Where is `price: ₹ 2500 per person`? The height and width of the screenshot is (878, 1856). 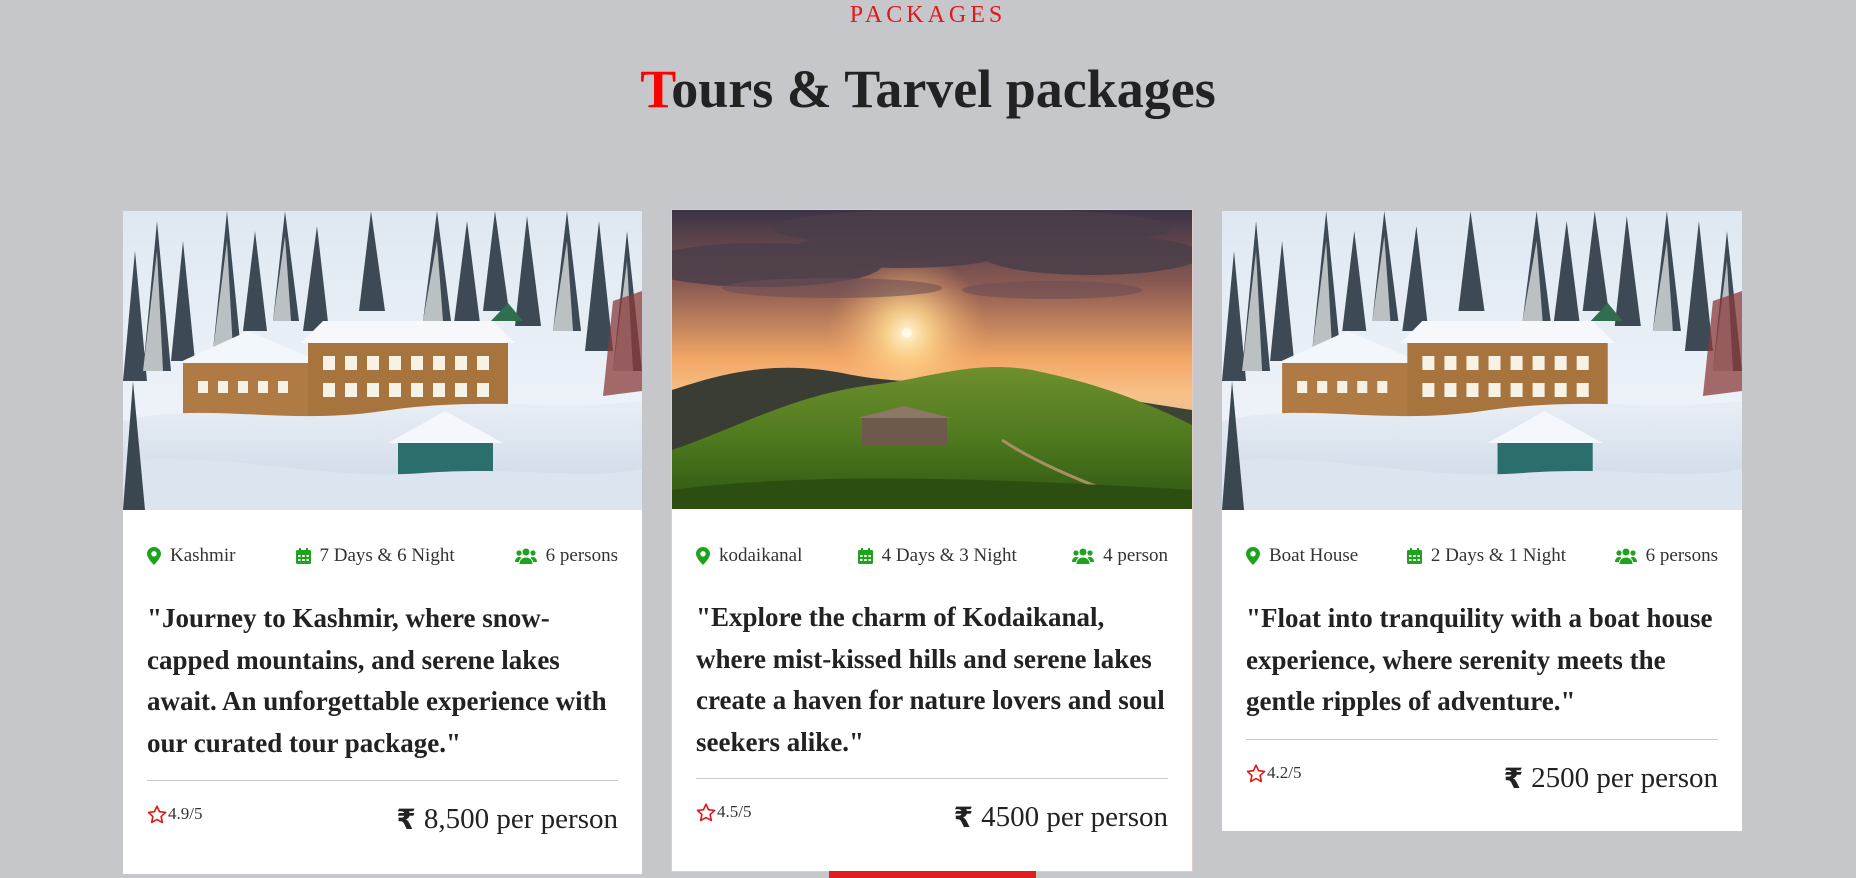
price: ₹ 2500 per person is located at coordinates (1611, 778).